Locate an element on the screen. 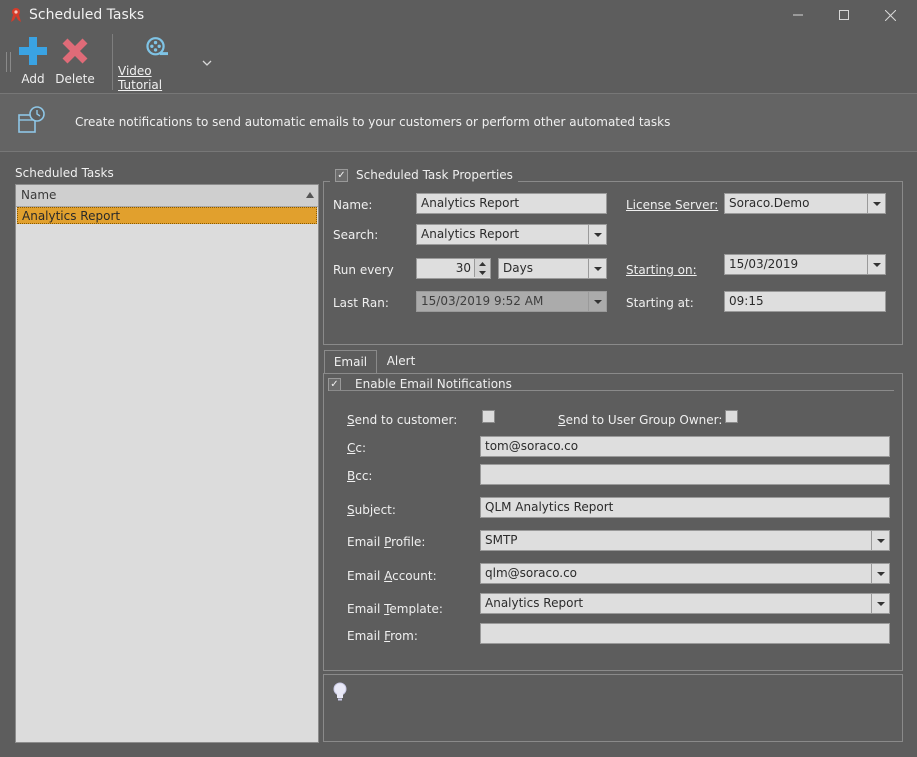 This screenshot has height=757, width=917. task-properties-header: ✓ Scheduled Task Properties is located at coordinates (424, 175).